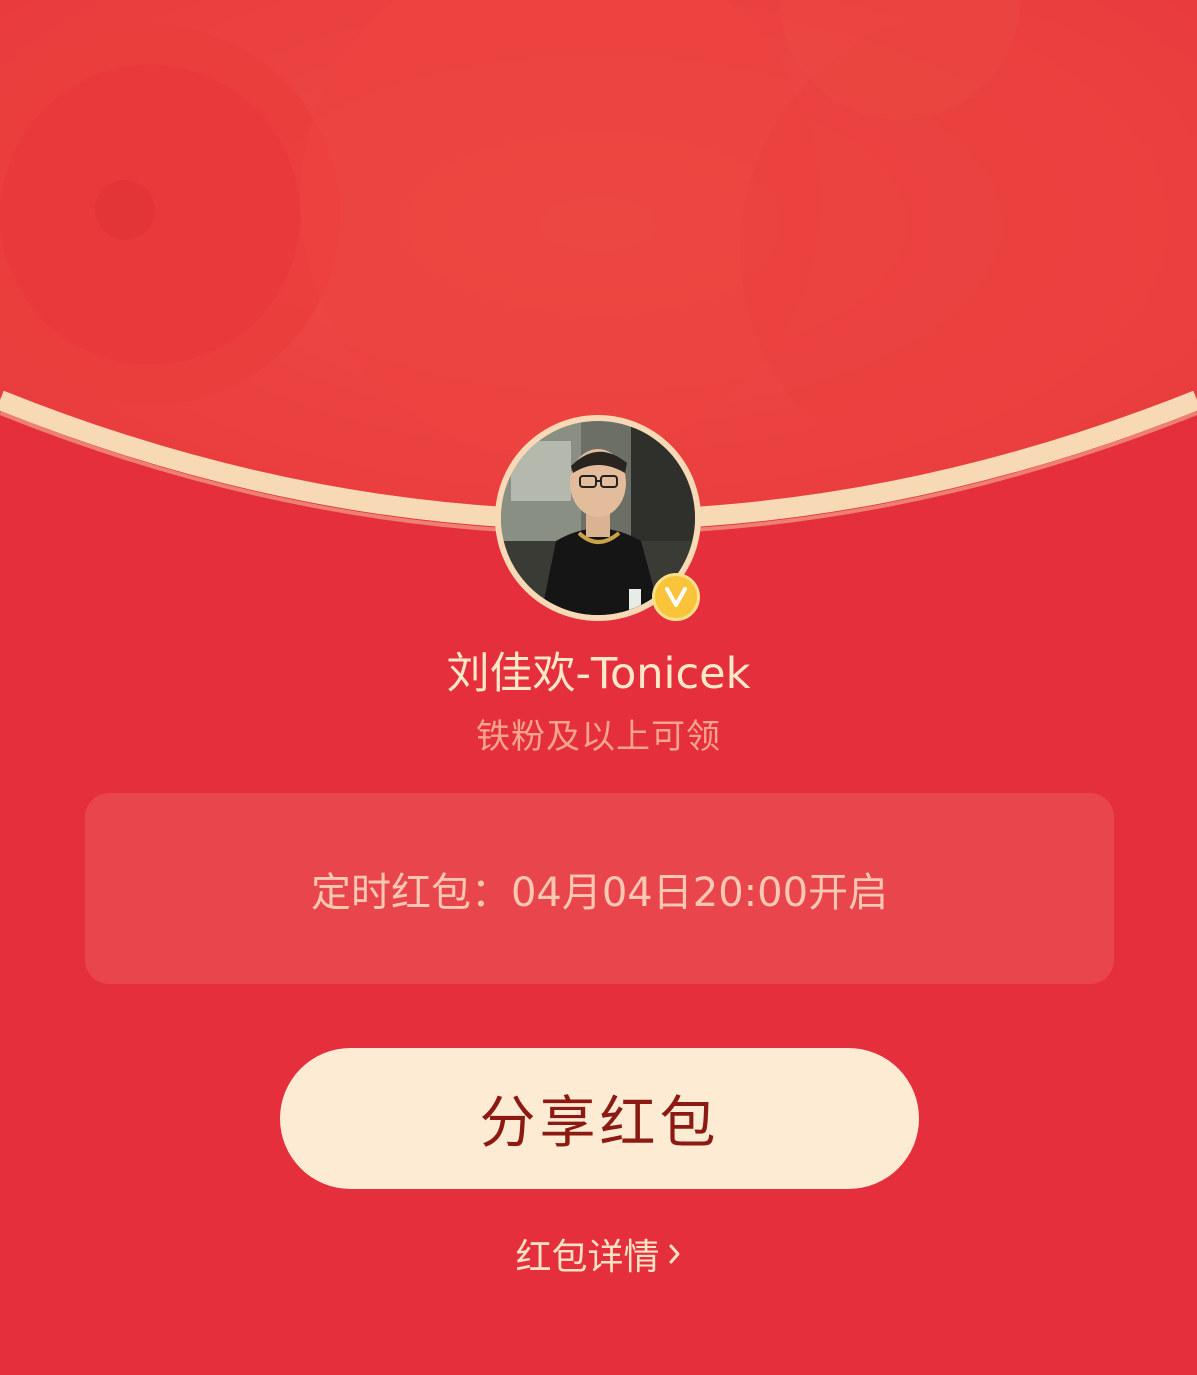  What do you see at coordinates (587, 1257) in the screenshot?
I see `details-link-label: 红包详情` at bounding box center [587, 1257].